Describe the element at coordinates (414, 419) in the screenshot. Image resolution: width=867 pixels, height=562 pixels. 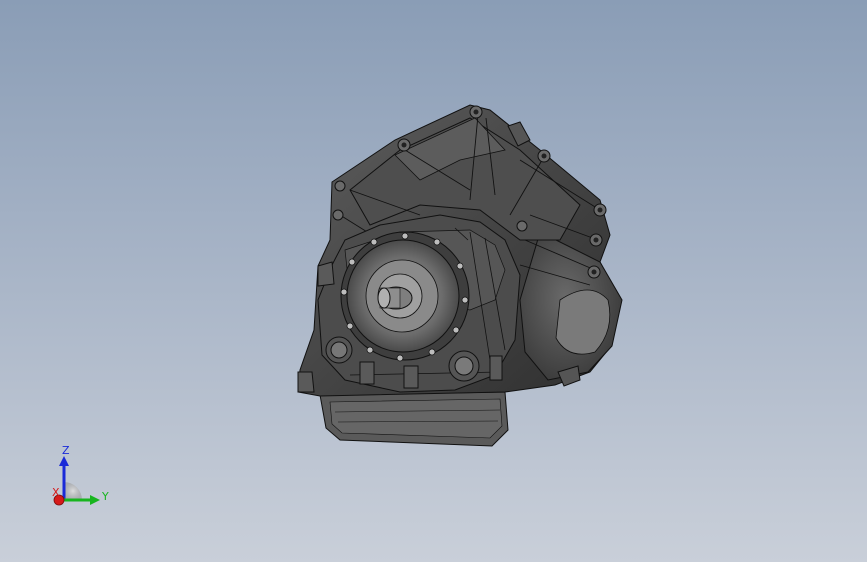
I see `oil-pan` at that location.